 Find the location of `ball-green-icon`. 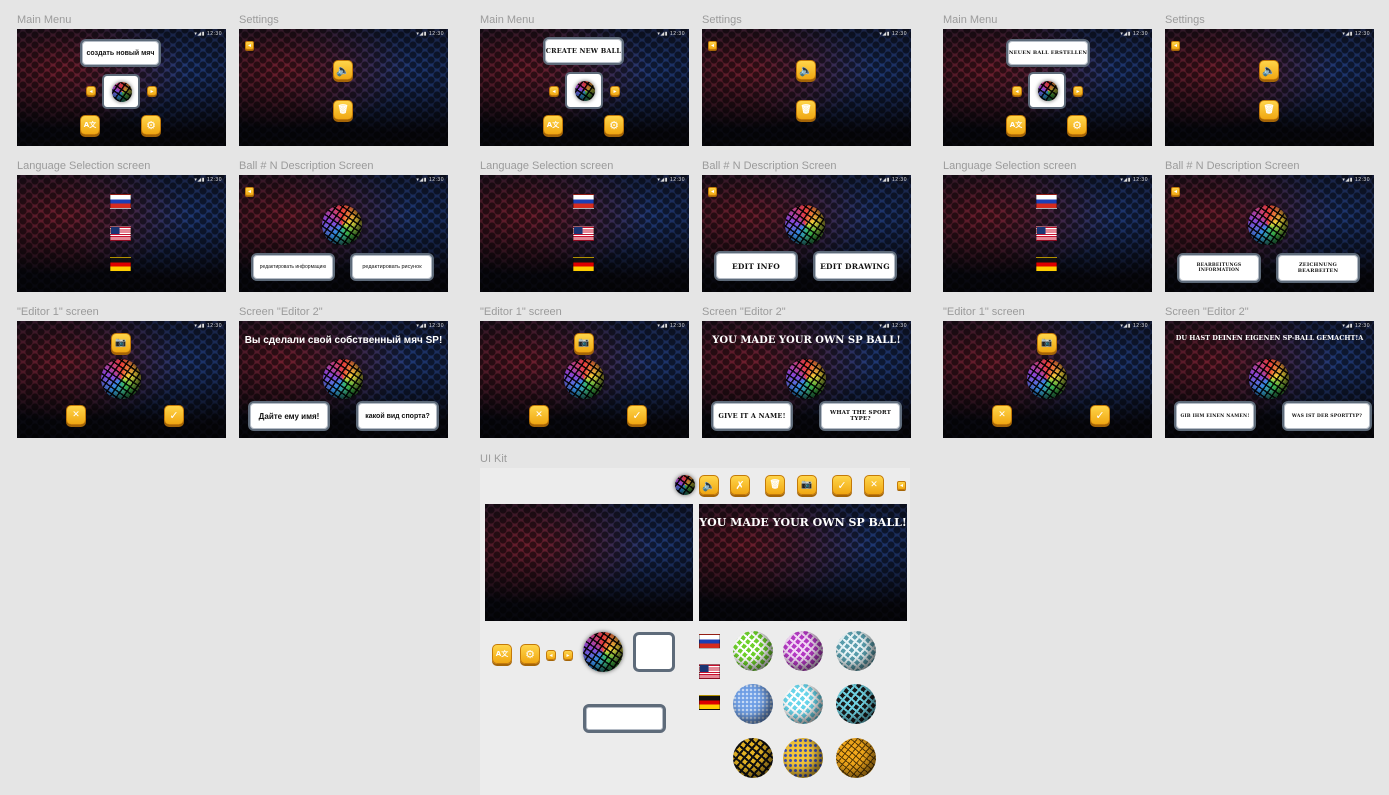

ball-green-icon is located at coordinates (753, 651).